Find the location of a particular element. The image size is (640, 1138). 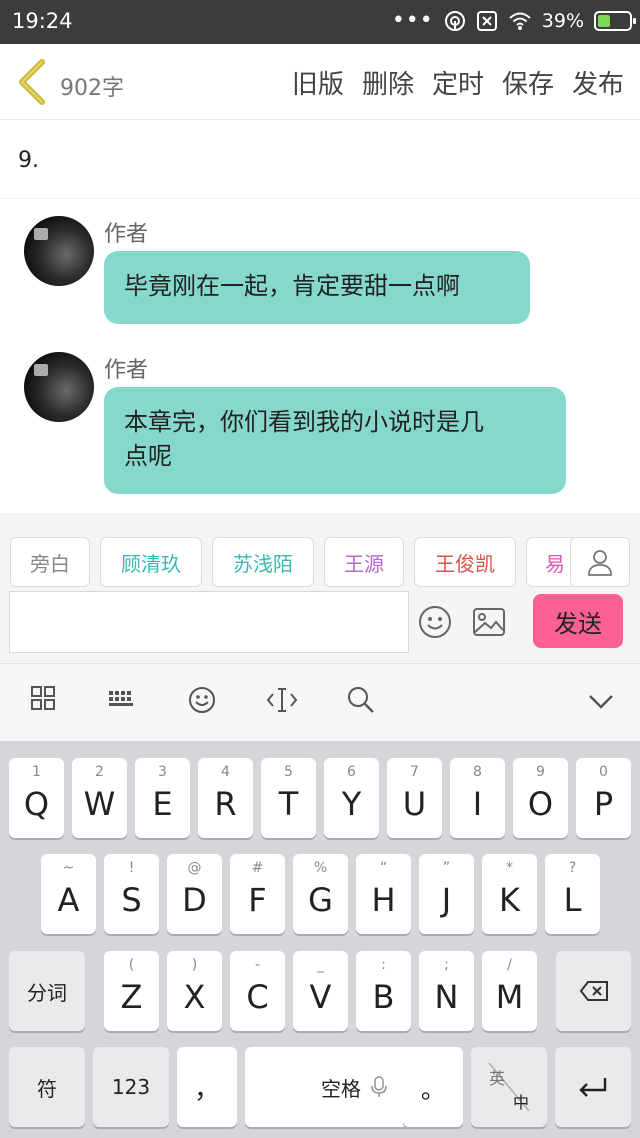

role-chip: 王俊凯 is located at coordinates (465, 562).